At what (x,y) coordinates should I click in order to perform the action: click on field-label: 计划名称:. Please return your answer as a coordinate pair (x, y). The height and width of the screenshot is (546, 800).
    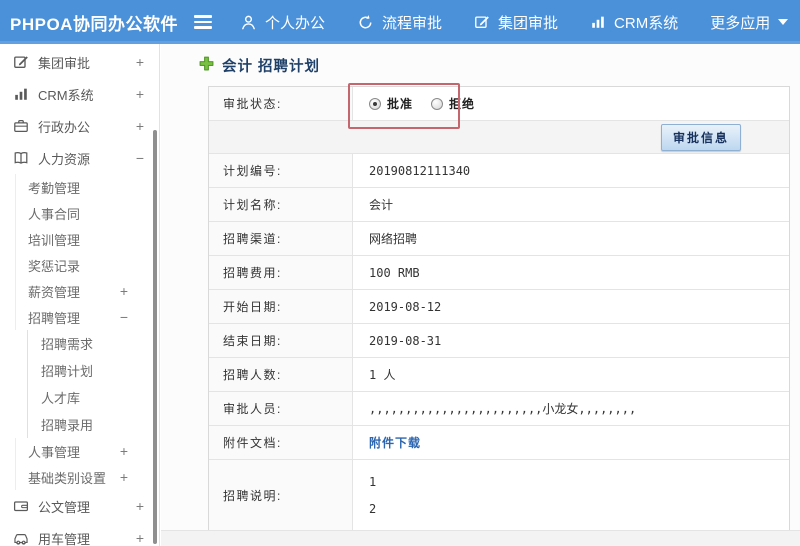
    Looking at the image, I should click on (281, 204).